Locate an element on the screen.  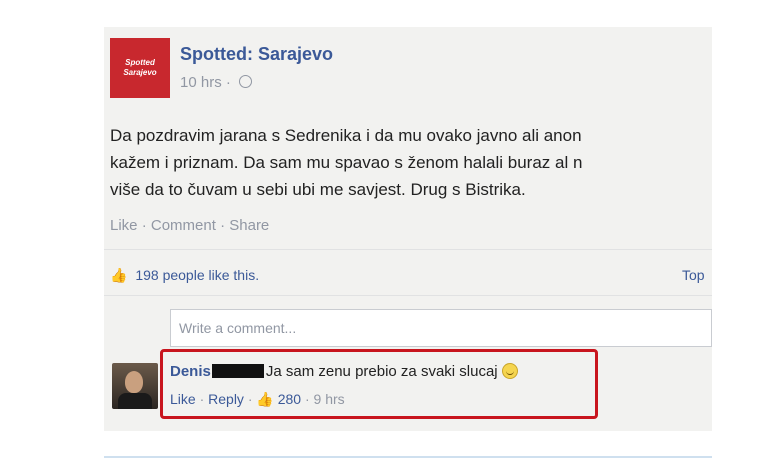
page-name: Spotted: Sarajevo is located at coordinates (256, 54).